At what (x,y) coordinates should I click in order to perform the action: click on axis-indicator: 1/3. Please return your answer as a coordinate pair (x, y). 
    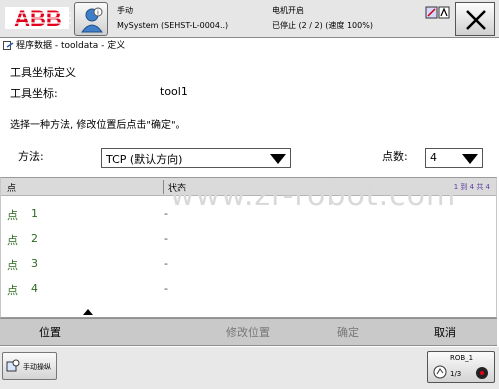
    Looking at the image, I should click on (456, 374).